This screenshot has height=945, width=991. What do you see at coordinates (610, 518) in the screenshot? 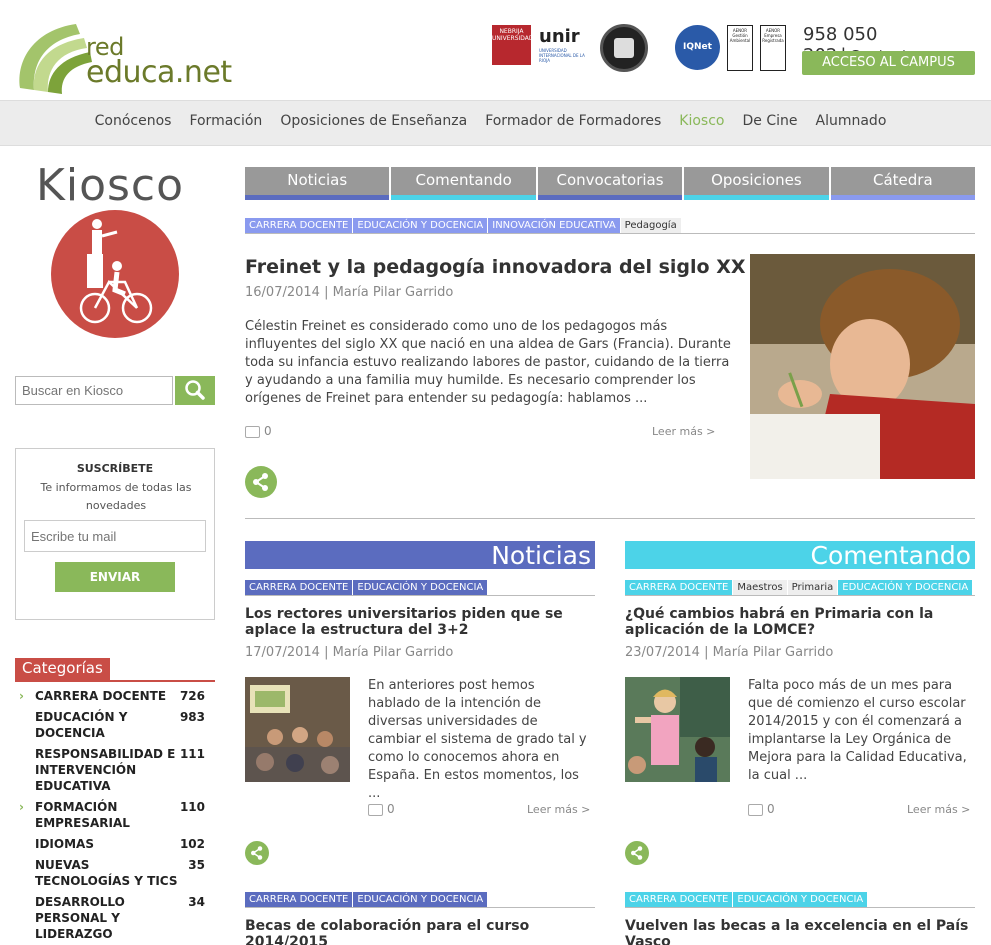
I see `featured-divider` at bounding box center [610, 518].